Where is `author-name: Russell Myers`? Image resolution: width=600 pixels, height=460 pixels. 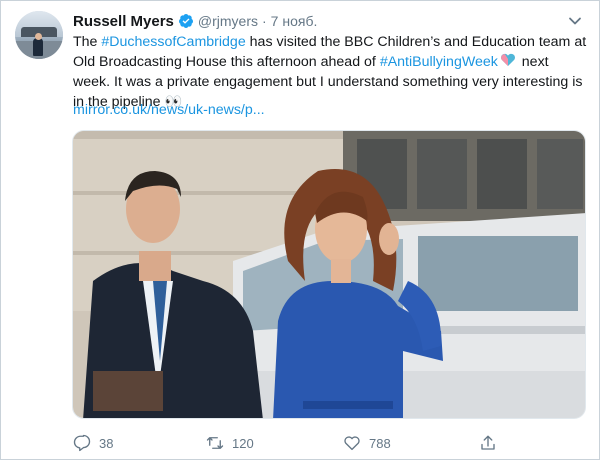
author-name: Russell Myers is located at coordinates (123, 21).